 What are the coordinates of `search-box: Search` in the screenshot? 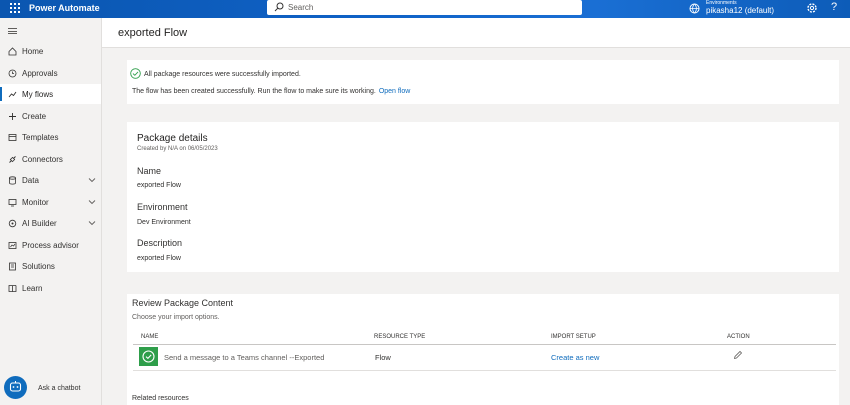 It's located at (424, 7).